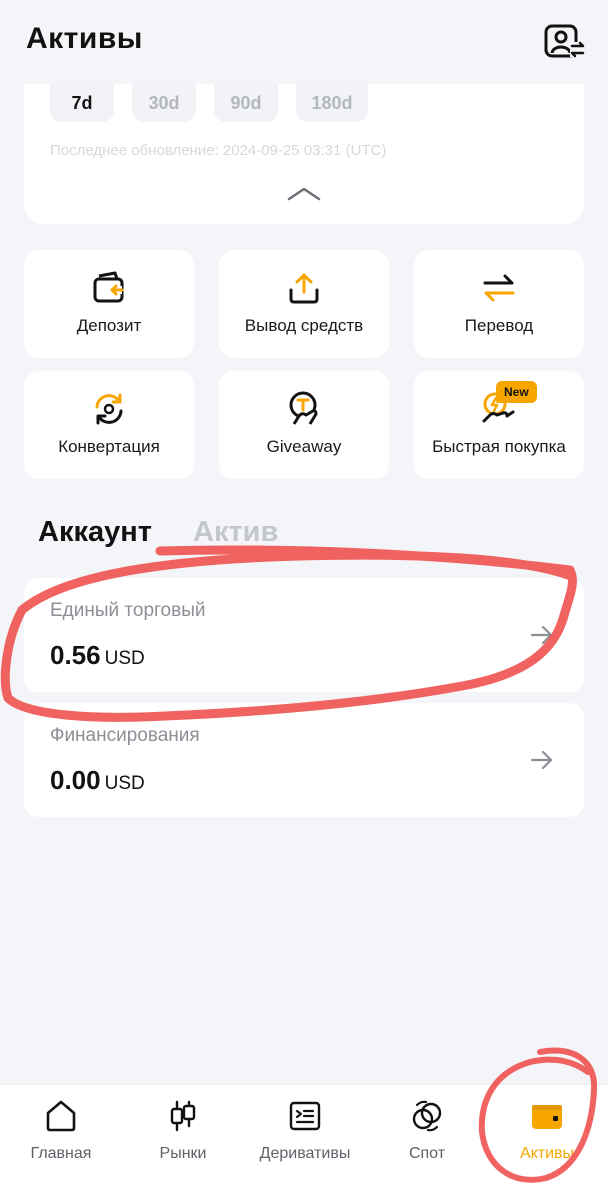 The width and height of the screenshot is (608, 1200). What do you see at coordinates (304, 42) in the screenshot?
I see `page-header: Активы` at bounding box center [304, 42].